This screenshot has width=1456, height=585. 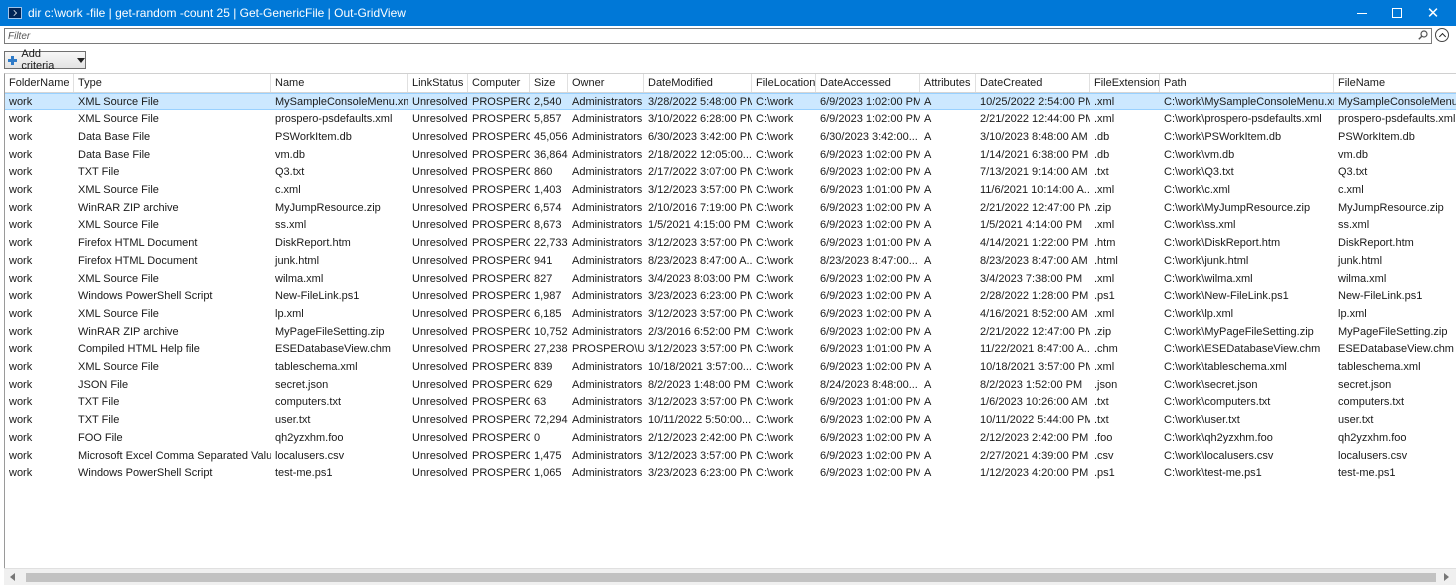 What do you see at coordinates (1035, 420) in the screenshot?
I see `table-cell: 10/11/2022 5:44:00 PM` at bounding box center [1035, 420].